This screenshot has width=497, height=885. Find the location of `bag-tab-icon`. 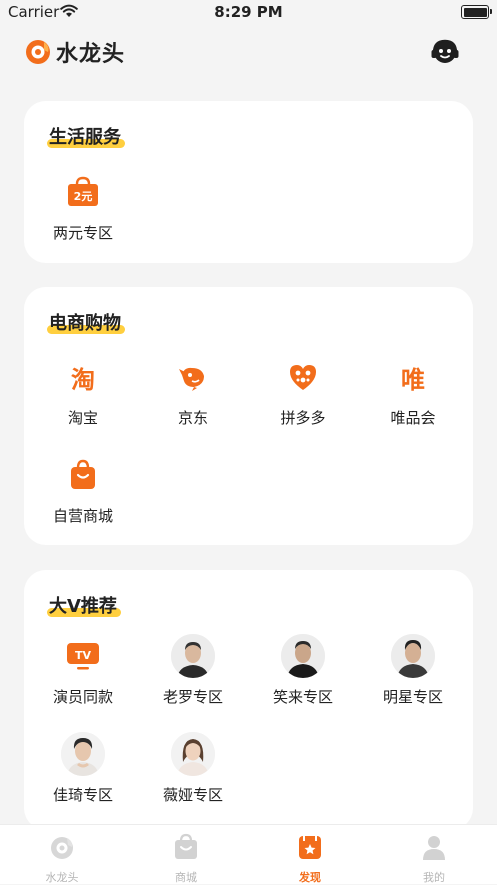

bag-tab-icon is located at coordinates (186, 846).